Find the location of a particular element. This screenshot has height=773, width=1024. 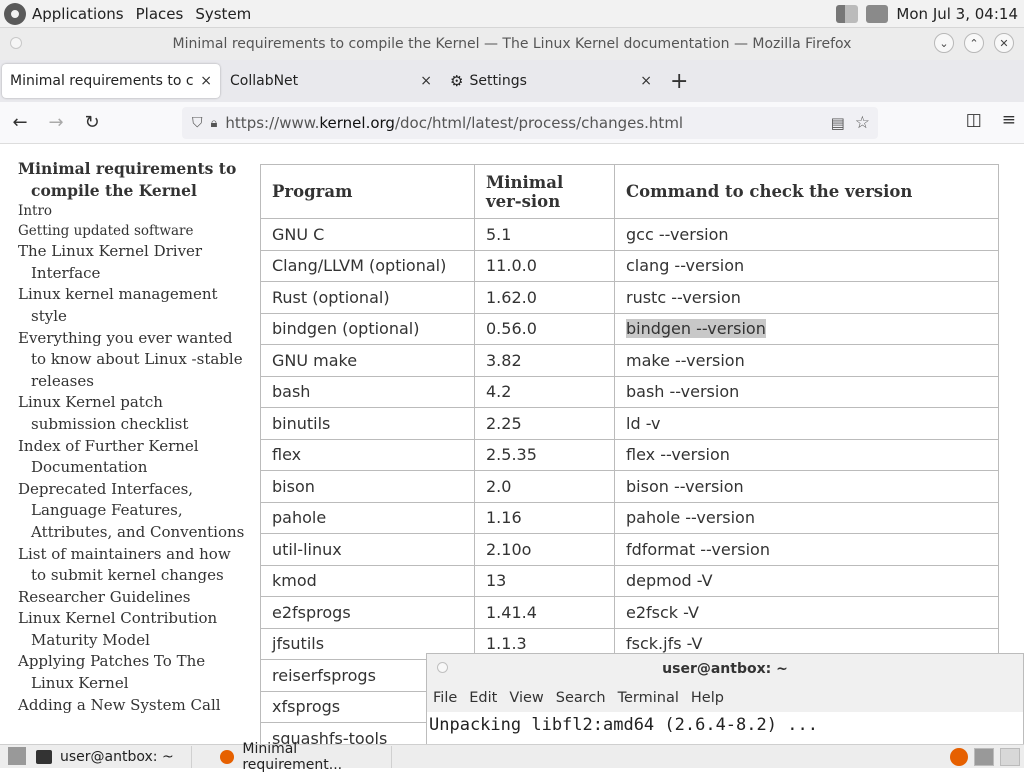

places-menu: Places is located at coordinates (160, 14).